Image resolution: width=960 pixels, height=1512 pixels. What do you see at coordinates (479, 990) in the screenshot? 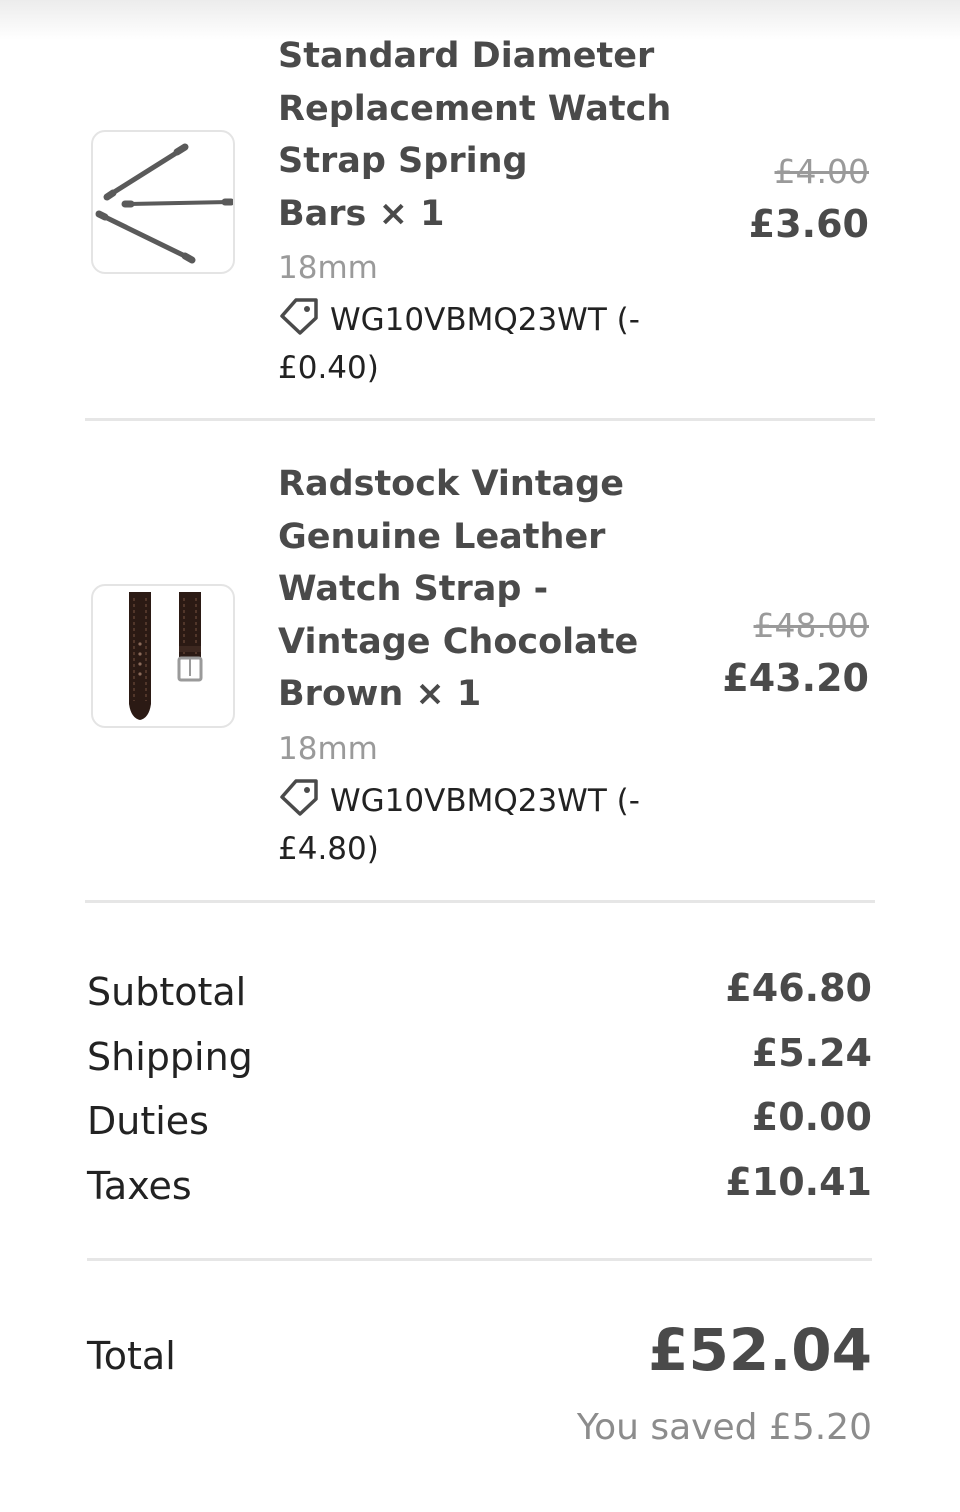
I see `subtotal-row: Subtotal £46.80` at bounding box center [479, 990].